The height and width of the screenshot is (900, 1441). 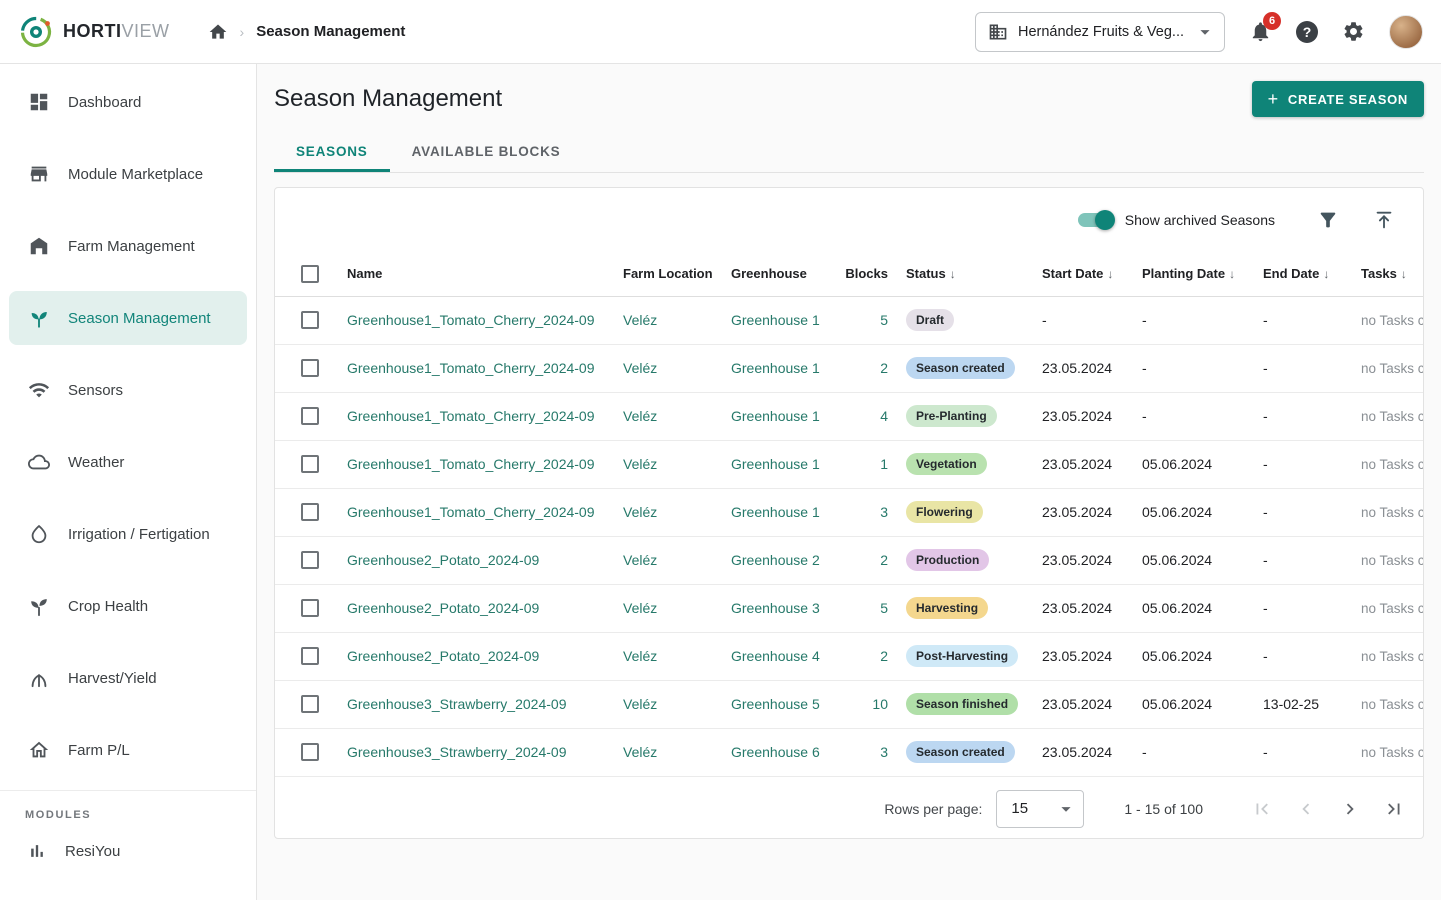 I want to click on sidebar-item-resiyou: ResiYou, so click(x=140, y=841).